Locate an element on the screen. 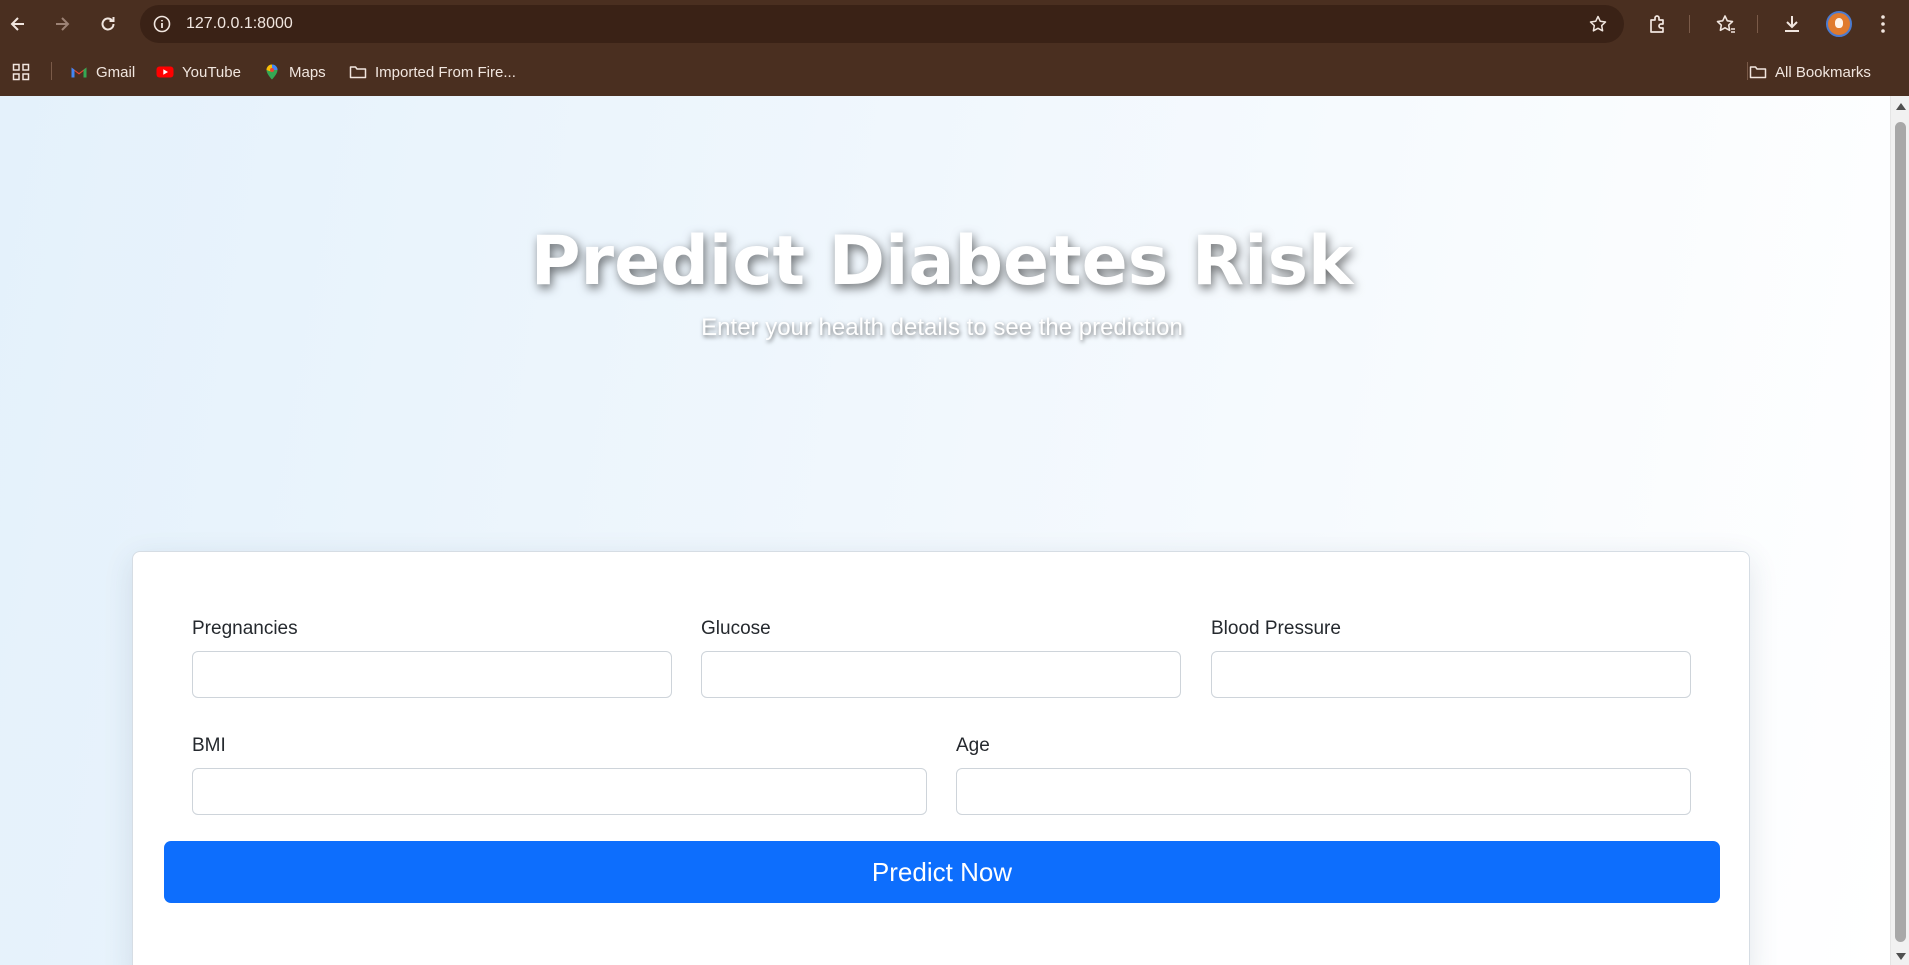  bmi-field: BMI is located at coordinates (559, 775).